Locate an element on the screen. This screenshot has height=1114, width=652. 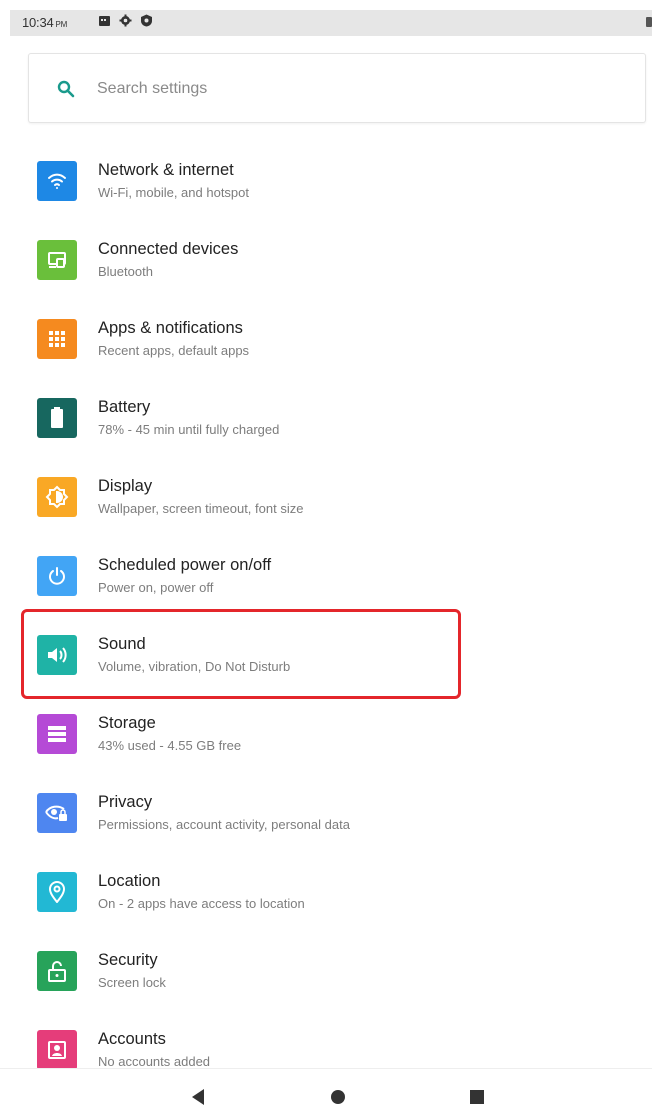
setting-subtitle: No accounts added is located at coordinates (154, 1061).